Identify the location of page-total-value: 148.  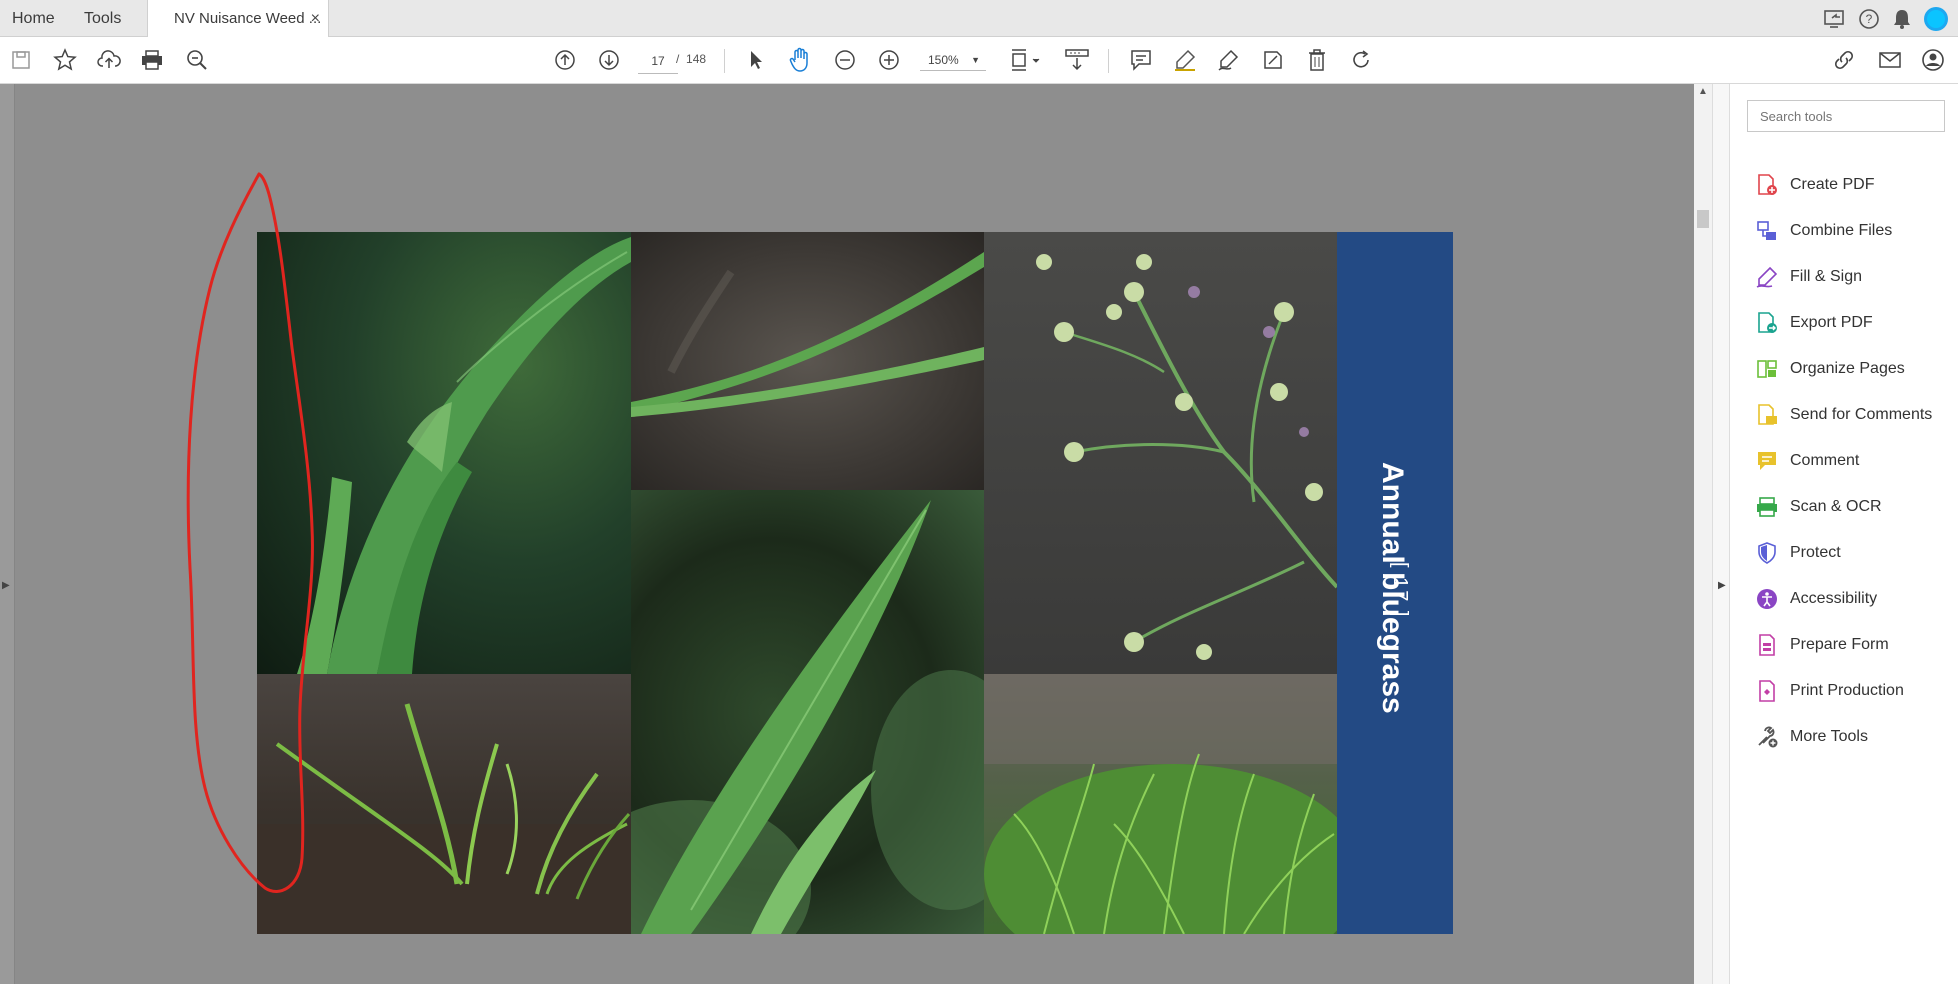
(696, 59).